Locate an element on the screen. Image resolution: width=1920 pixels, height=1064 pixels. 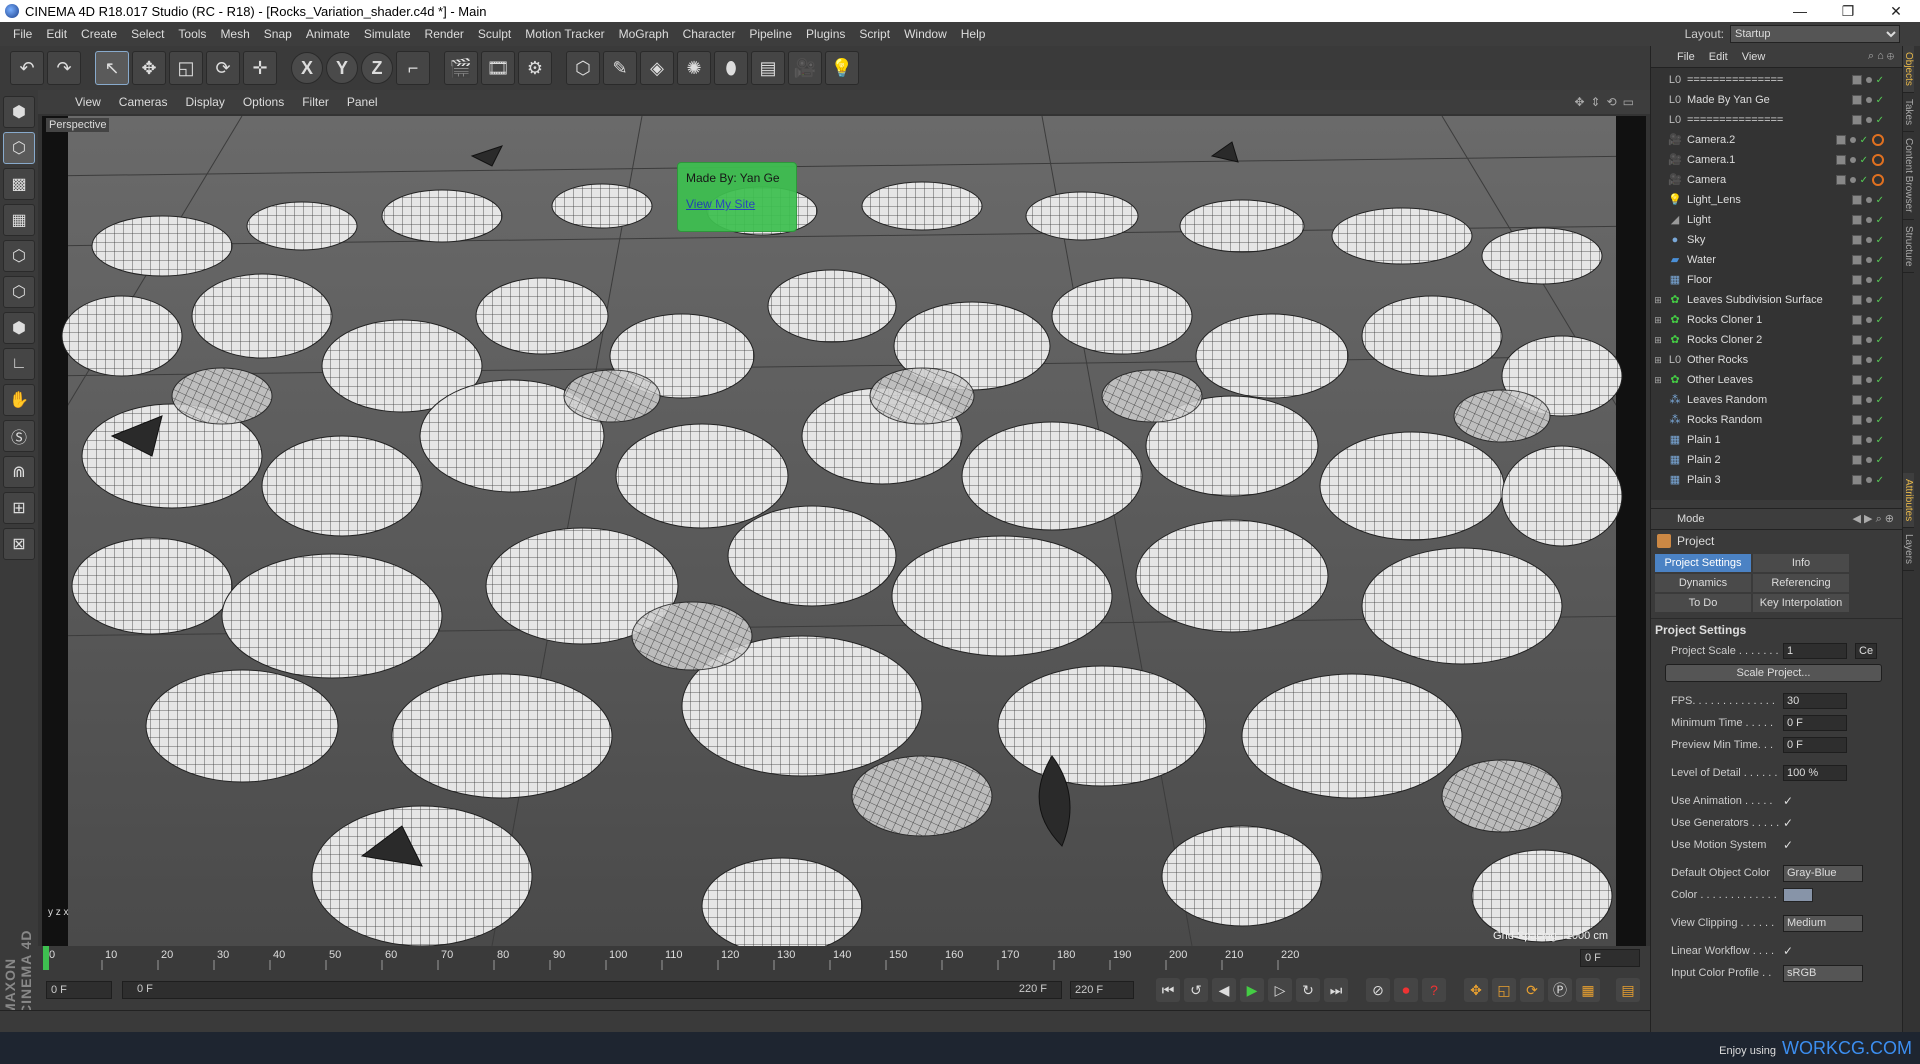
menu-character: Character is located at coordinates (709, 34).